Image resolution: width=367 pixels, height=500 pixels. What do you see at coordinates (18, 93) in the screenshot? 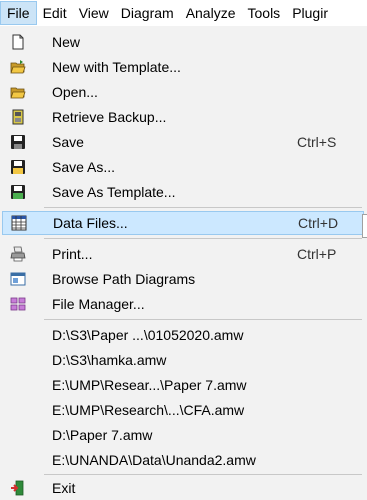
I see `folder-open-icon` at bounding box center [18, 93].